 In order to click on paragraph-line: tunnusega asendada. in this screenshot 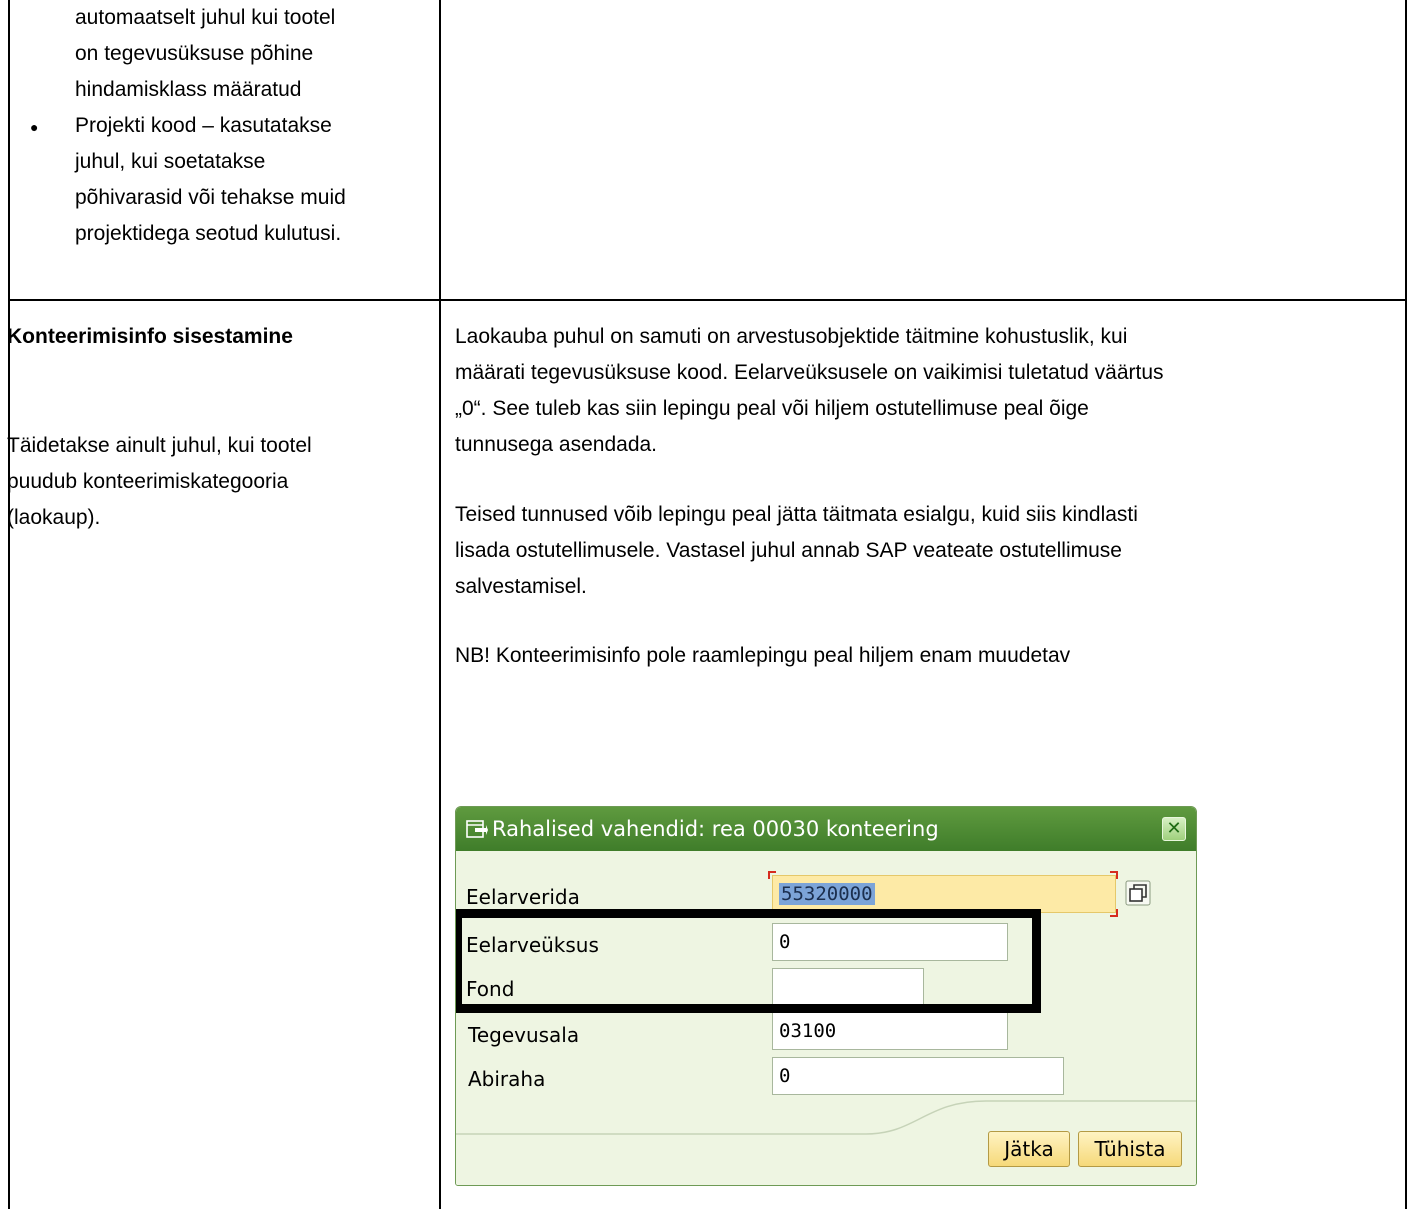, I will do `click(556, 444)`.